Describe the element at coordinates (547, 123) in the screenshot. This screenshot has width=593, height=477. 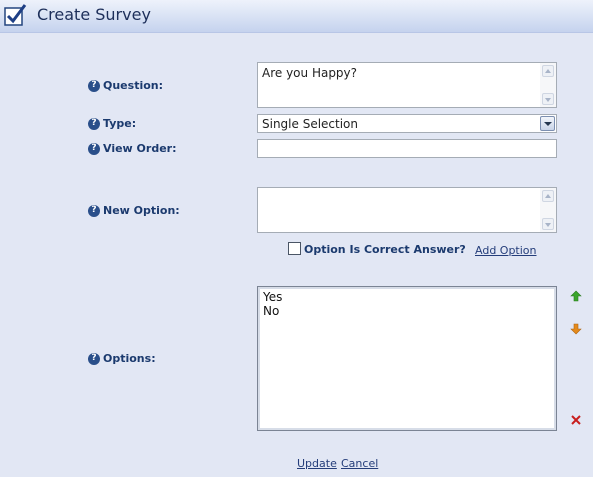
I see `chevron-down-icon` at that location.